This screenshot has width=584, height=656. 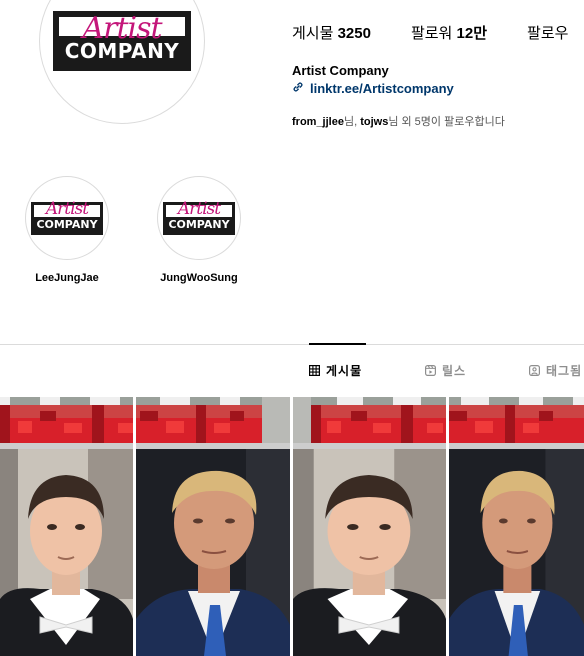 I want to click on stat-following-label: 팔로우, so click(x=548, y=33).